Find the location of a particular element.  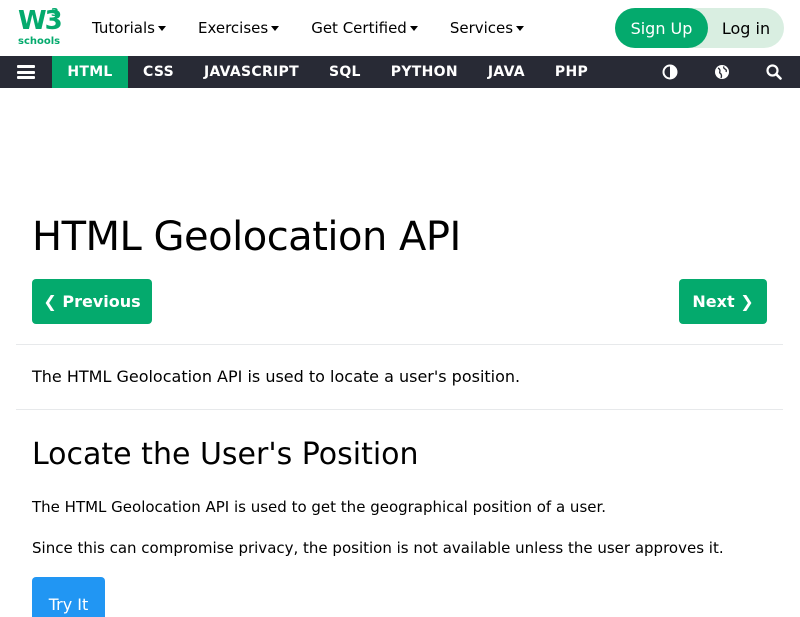

nav-get-certified: Get Certified is located at coordinates (364, 28).